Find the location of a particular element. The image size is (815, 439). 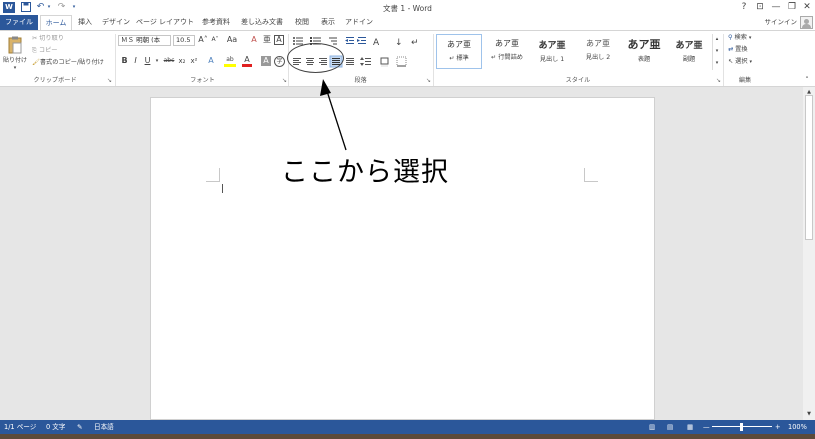

zoom-in-icon: + is located at coordinates (778, 427).